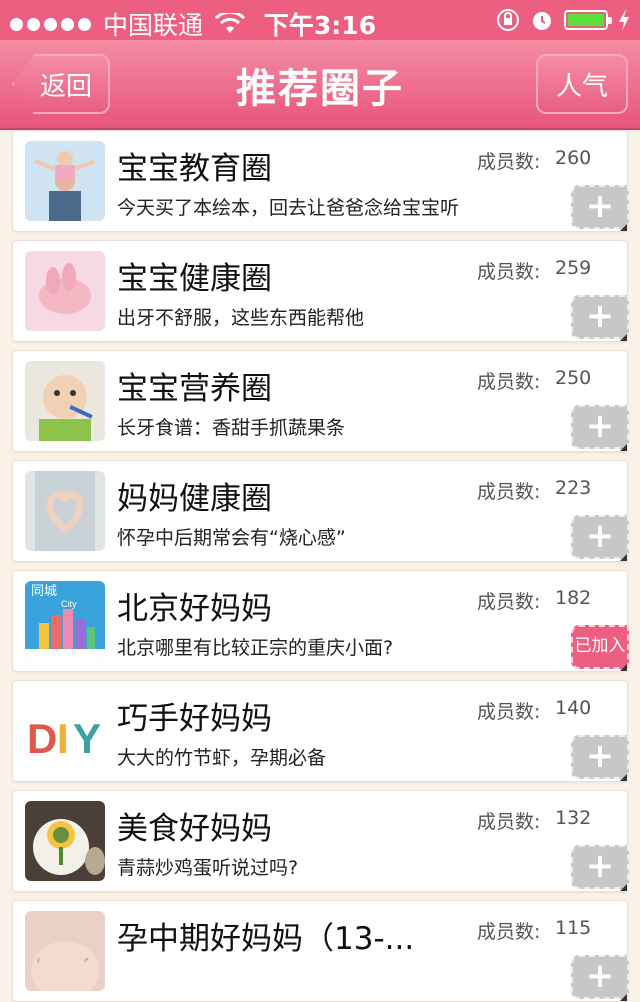  Describe the element at coordinates (255, 646) in the screenshot. I see `latest-post-preview: 北京哪里有比较正宗的重庆小面?` at that location.